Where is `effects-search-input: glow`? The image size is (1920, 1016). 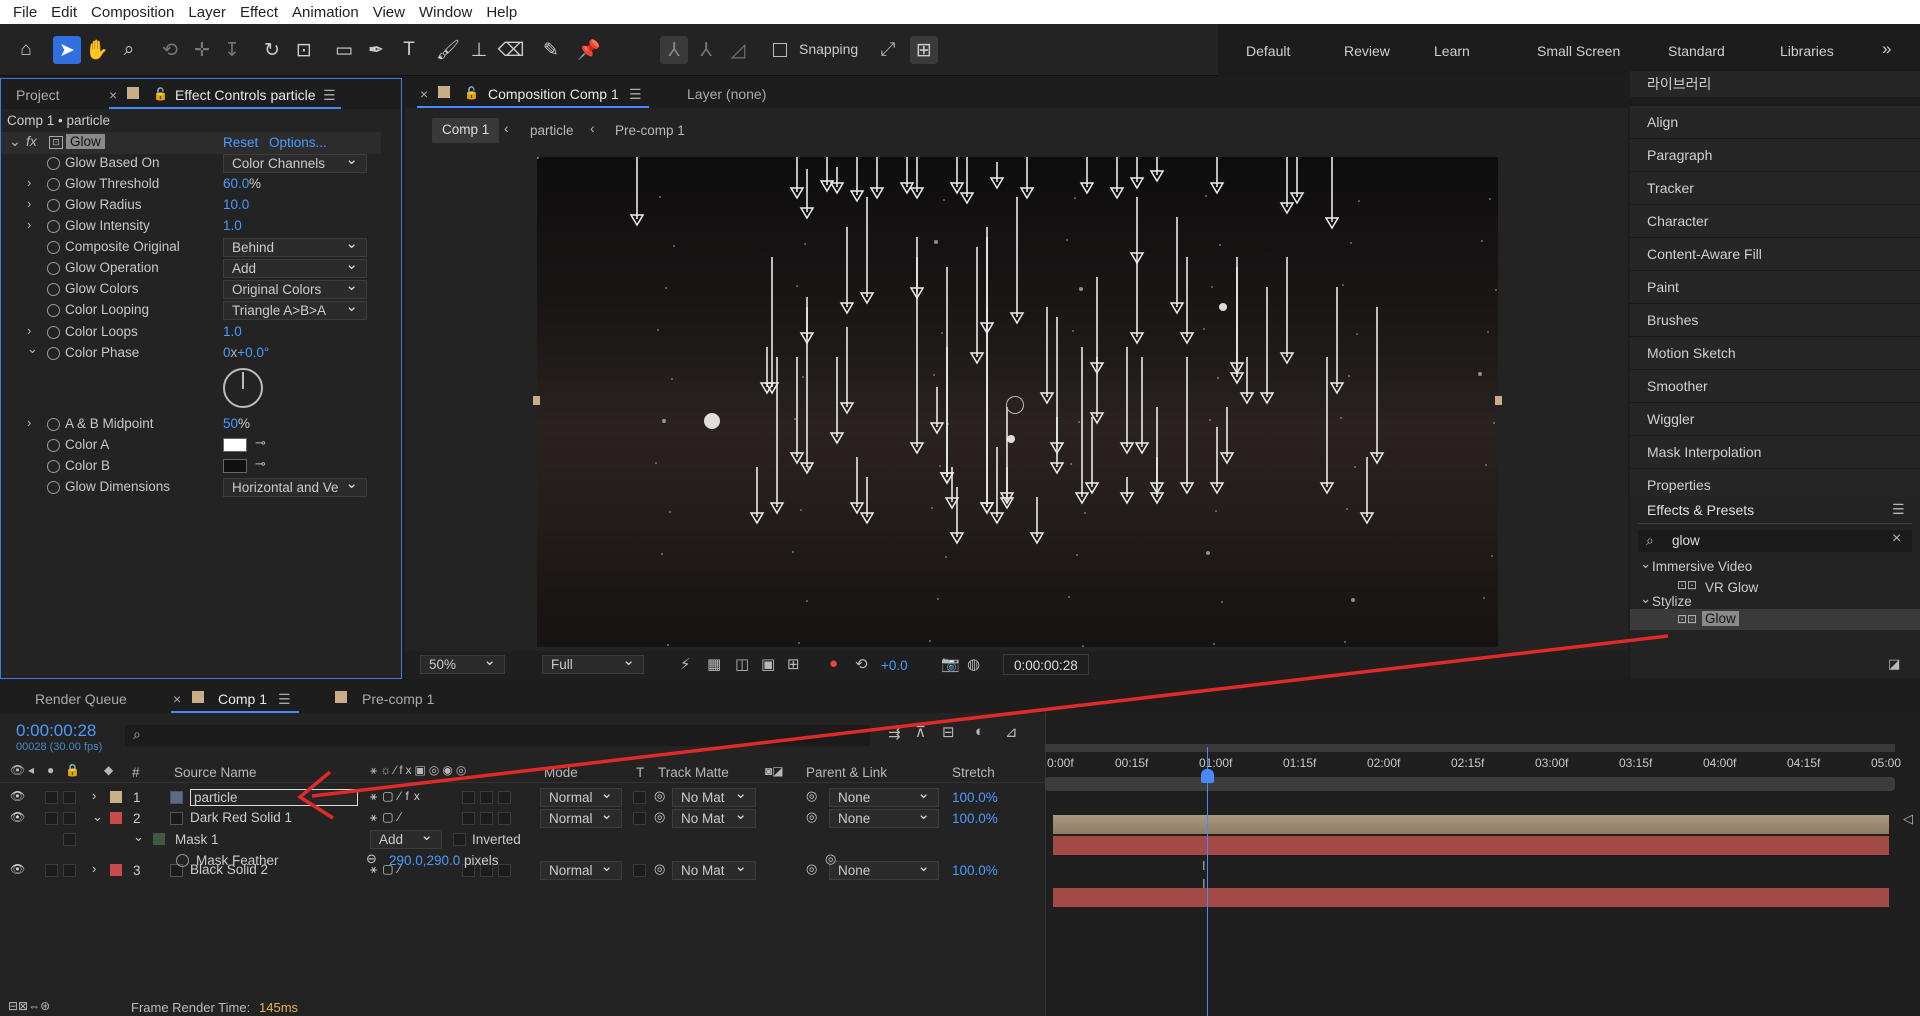
effects-search-input: glow is located at coordinates (1686, 540).